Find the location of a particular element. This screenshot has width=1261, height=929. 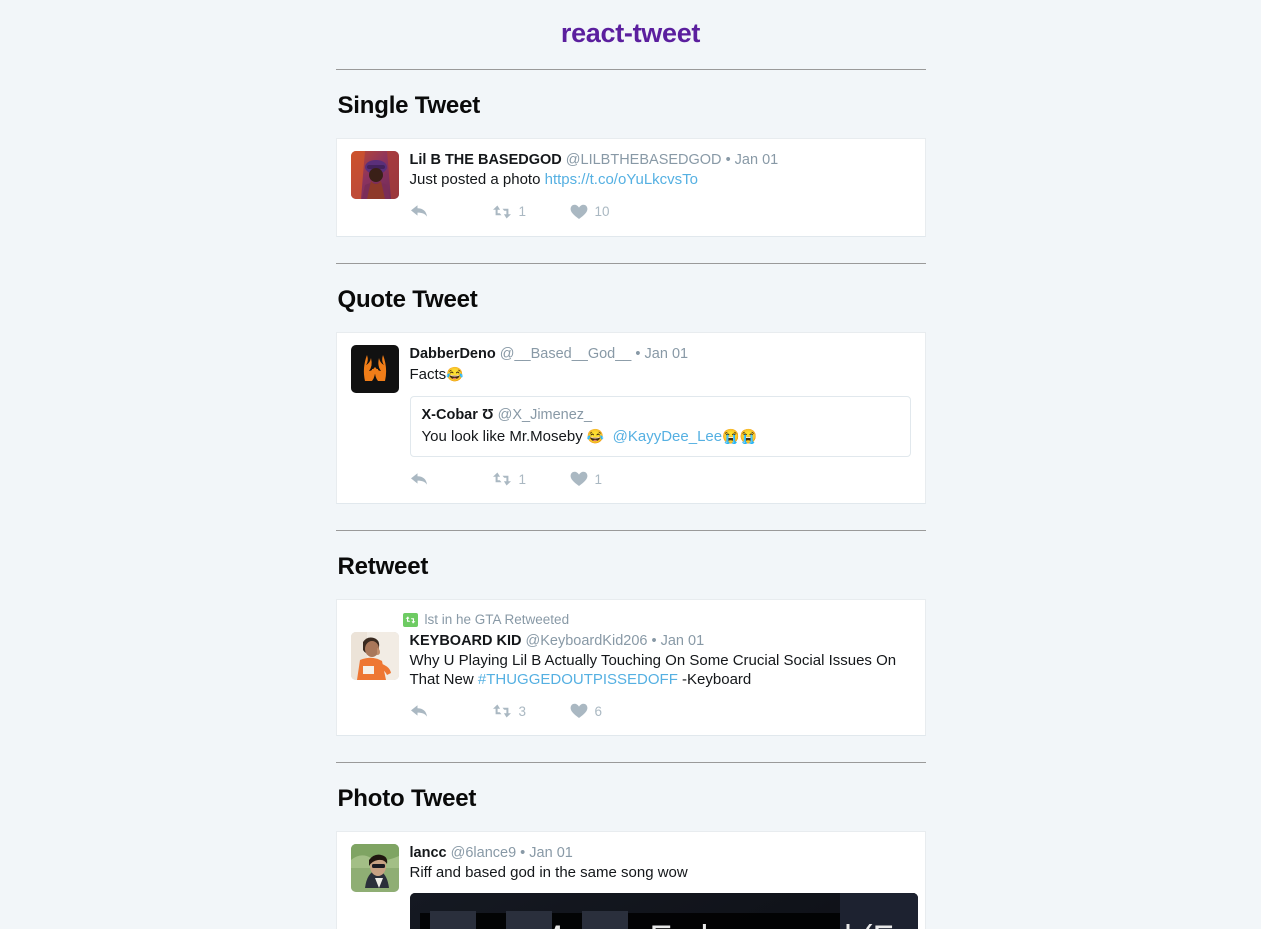

tweet-header: DabberDeno @__Based__God__ • Jan 01 is located at coordinates (660, 354).